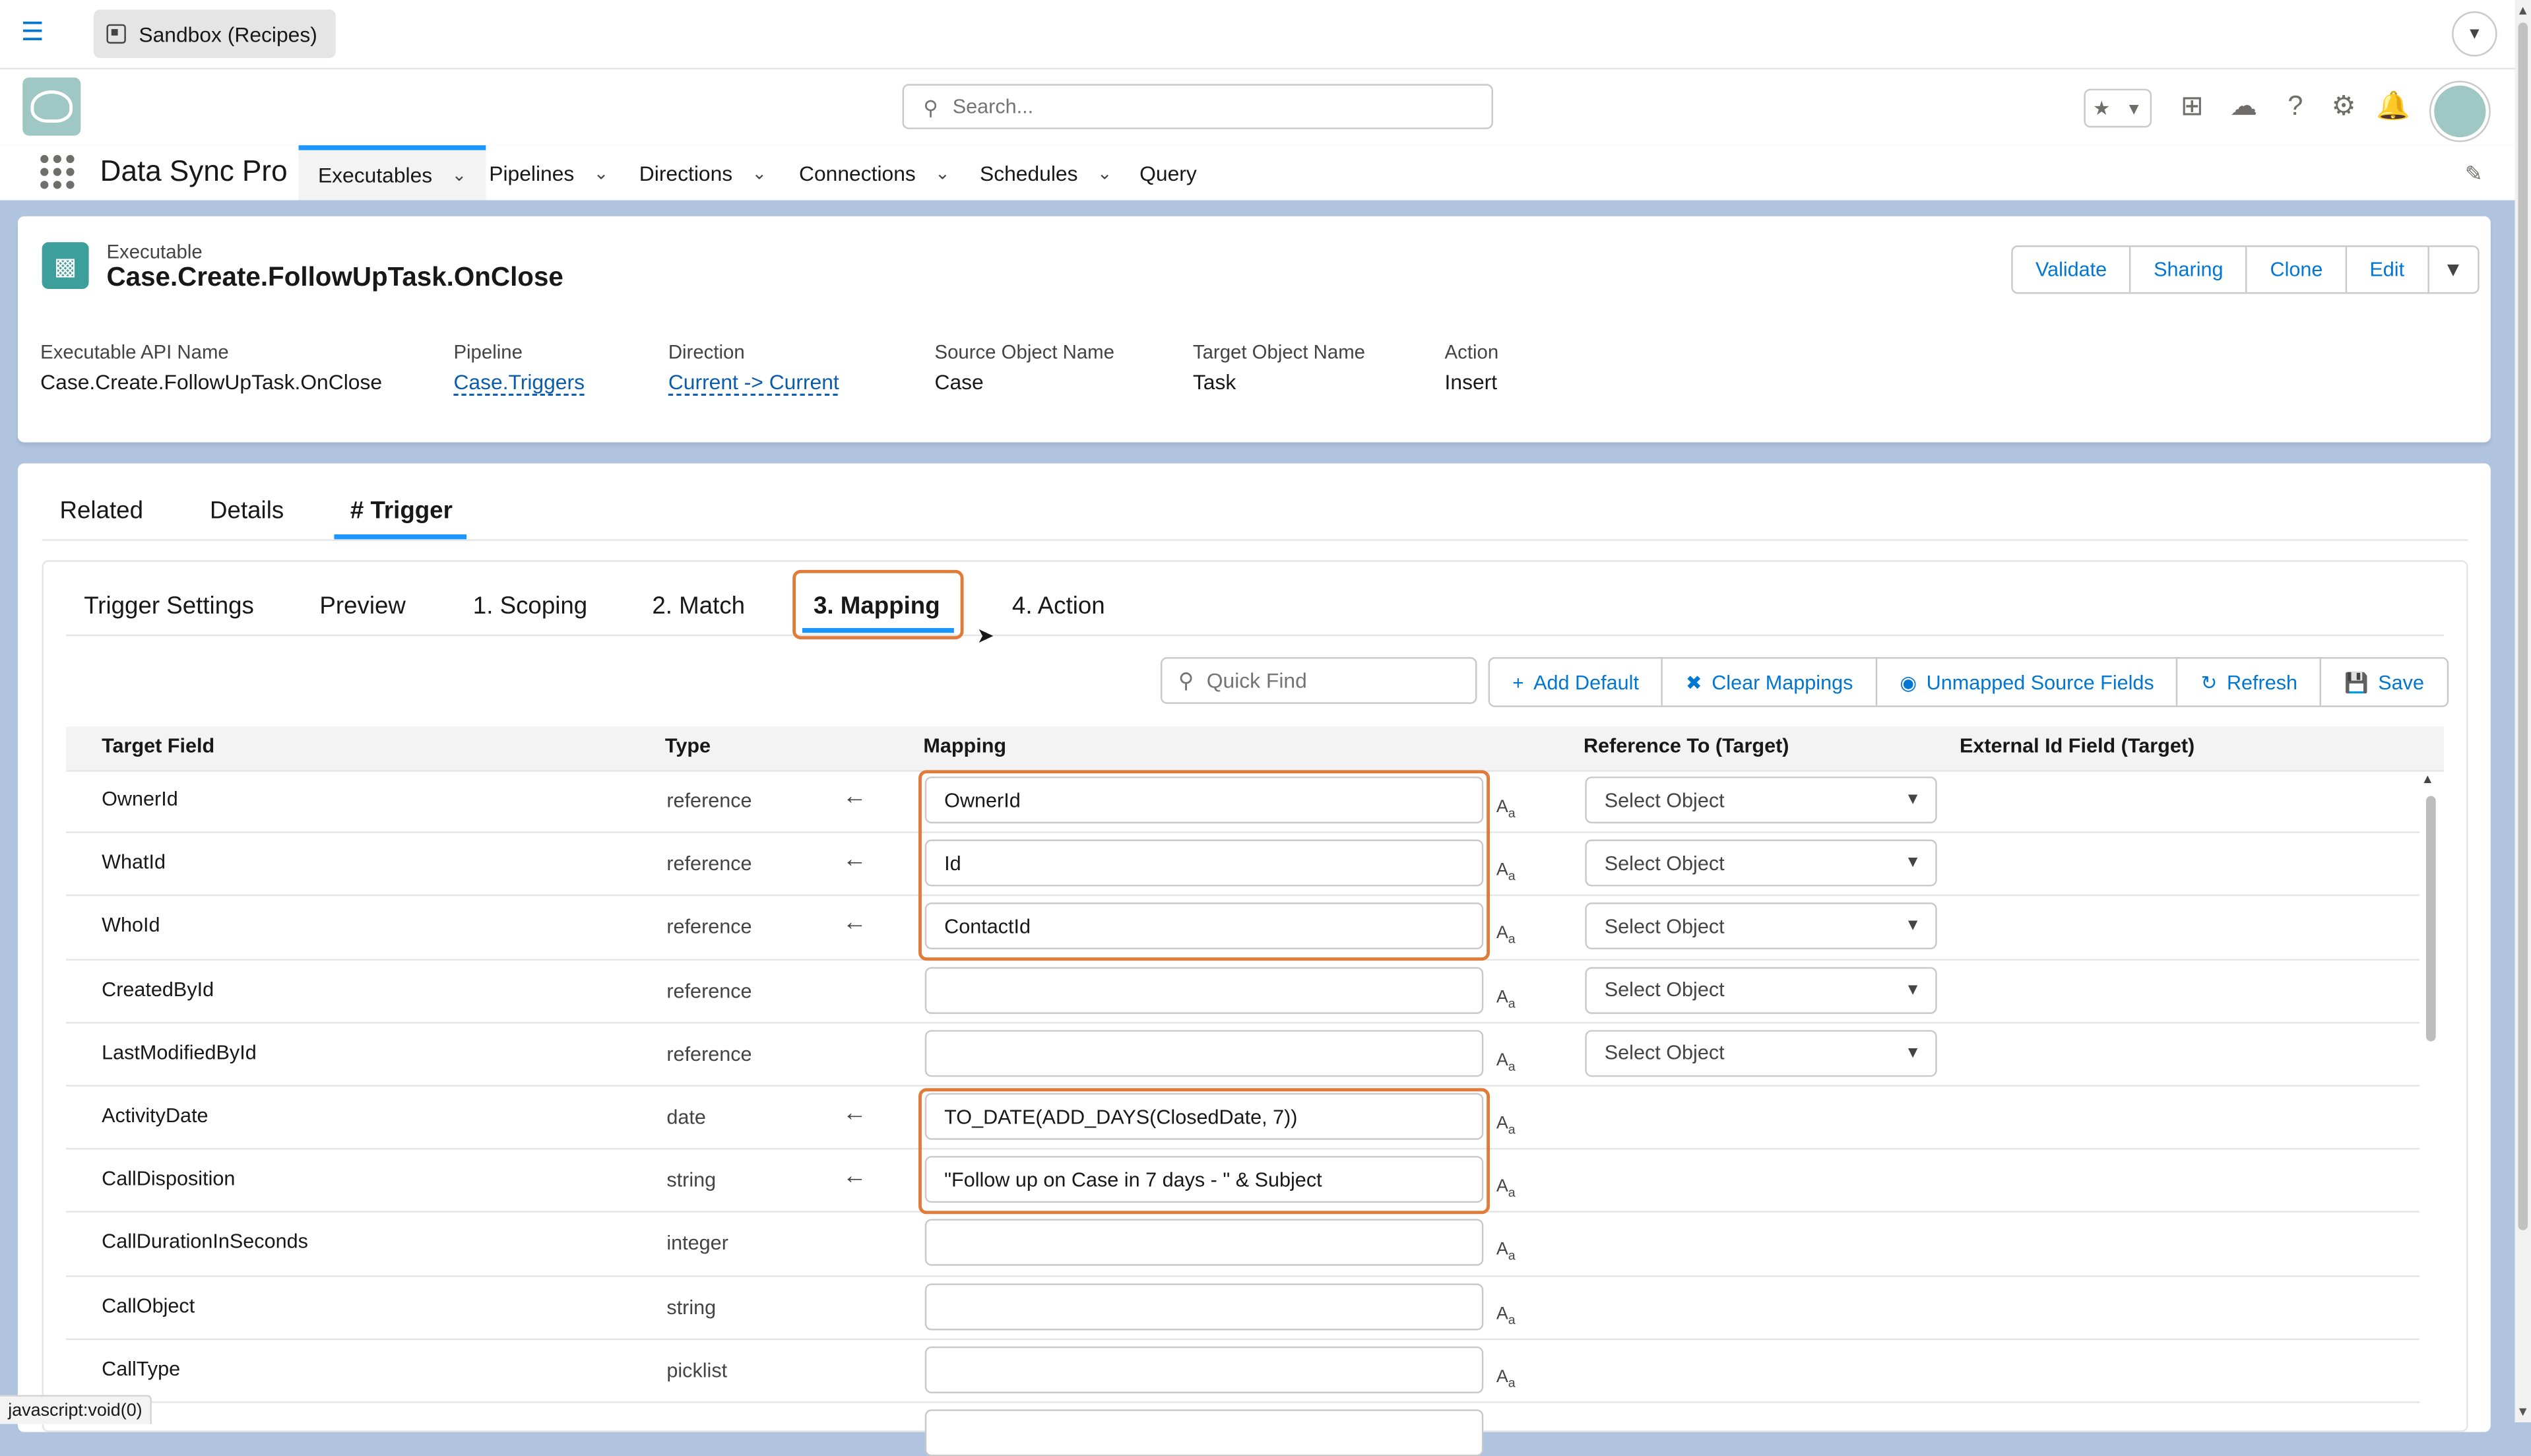 The image size is (2531, 1456). Describe the element at coordinates (875, 172) in the screenshot. I see `nav-item-connections: Connections ⌄` at that location.